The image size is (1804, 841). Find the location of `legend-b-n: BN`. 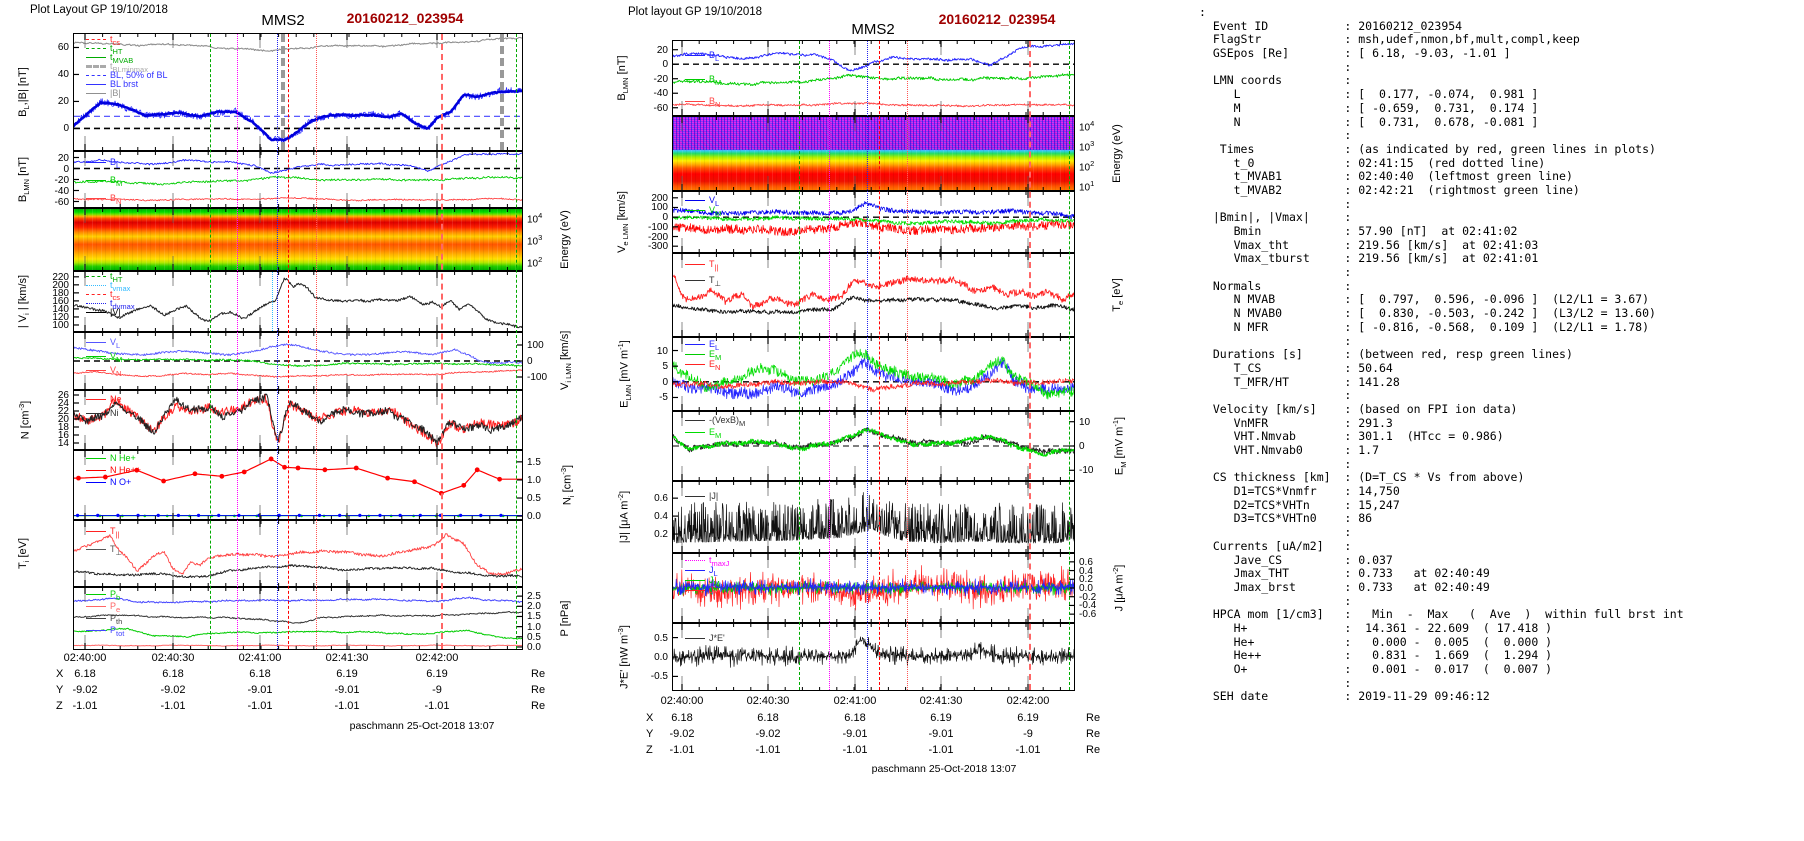

legend-b-n: BN is located at coordinates (702, 103).